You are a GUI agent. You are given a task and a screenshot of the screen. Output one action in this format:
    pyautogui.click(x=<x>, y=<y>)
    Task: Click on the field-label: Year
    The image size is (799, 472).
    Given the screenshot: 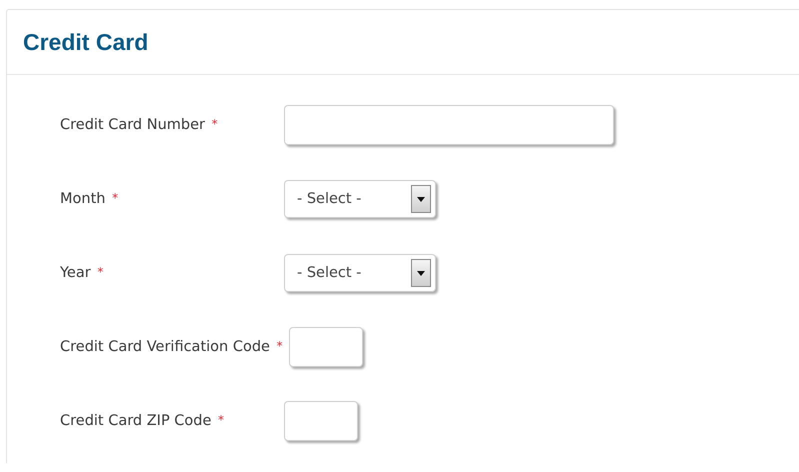 What is the action you would take?
    pyautogui.click(x=75, y=273)
    